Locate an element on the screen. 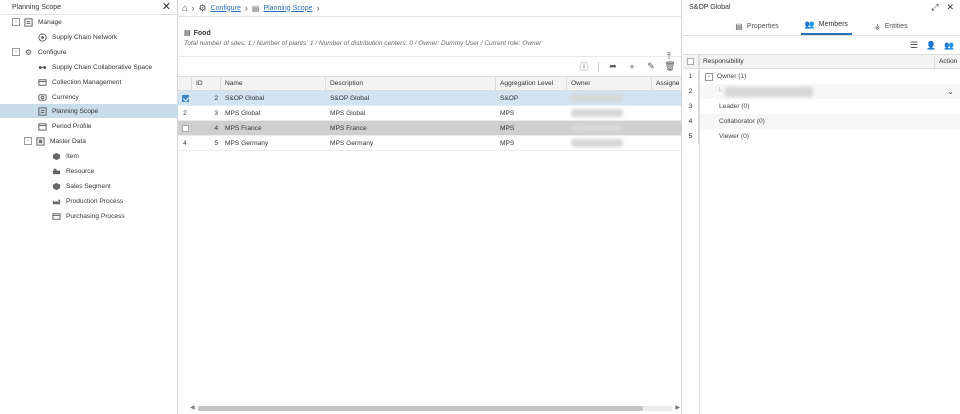 The width and height of the screenshot is (960, 414). delete-icon: 🗑 is located at coordinates (669, 66).